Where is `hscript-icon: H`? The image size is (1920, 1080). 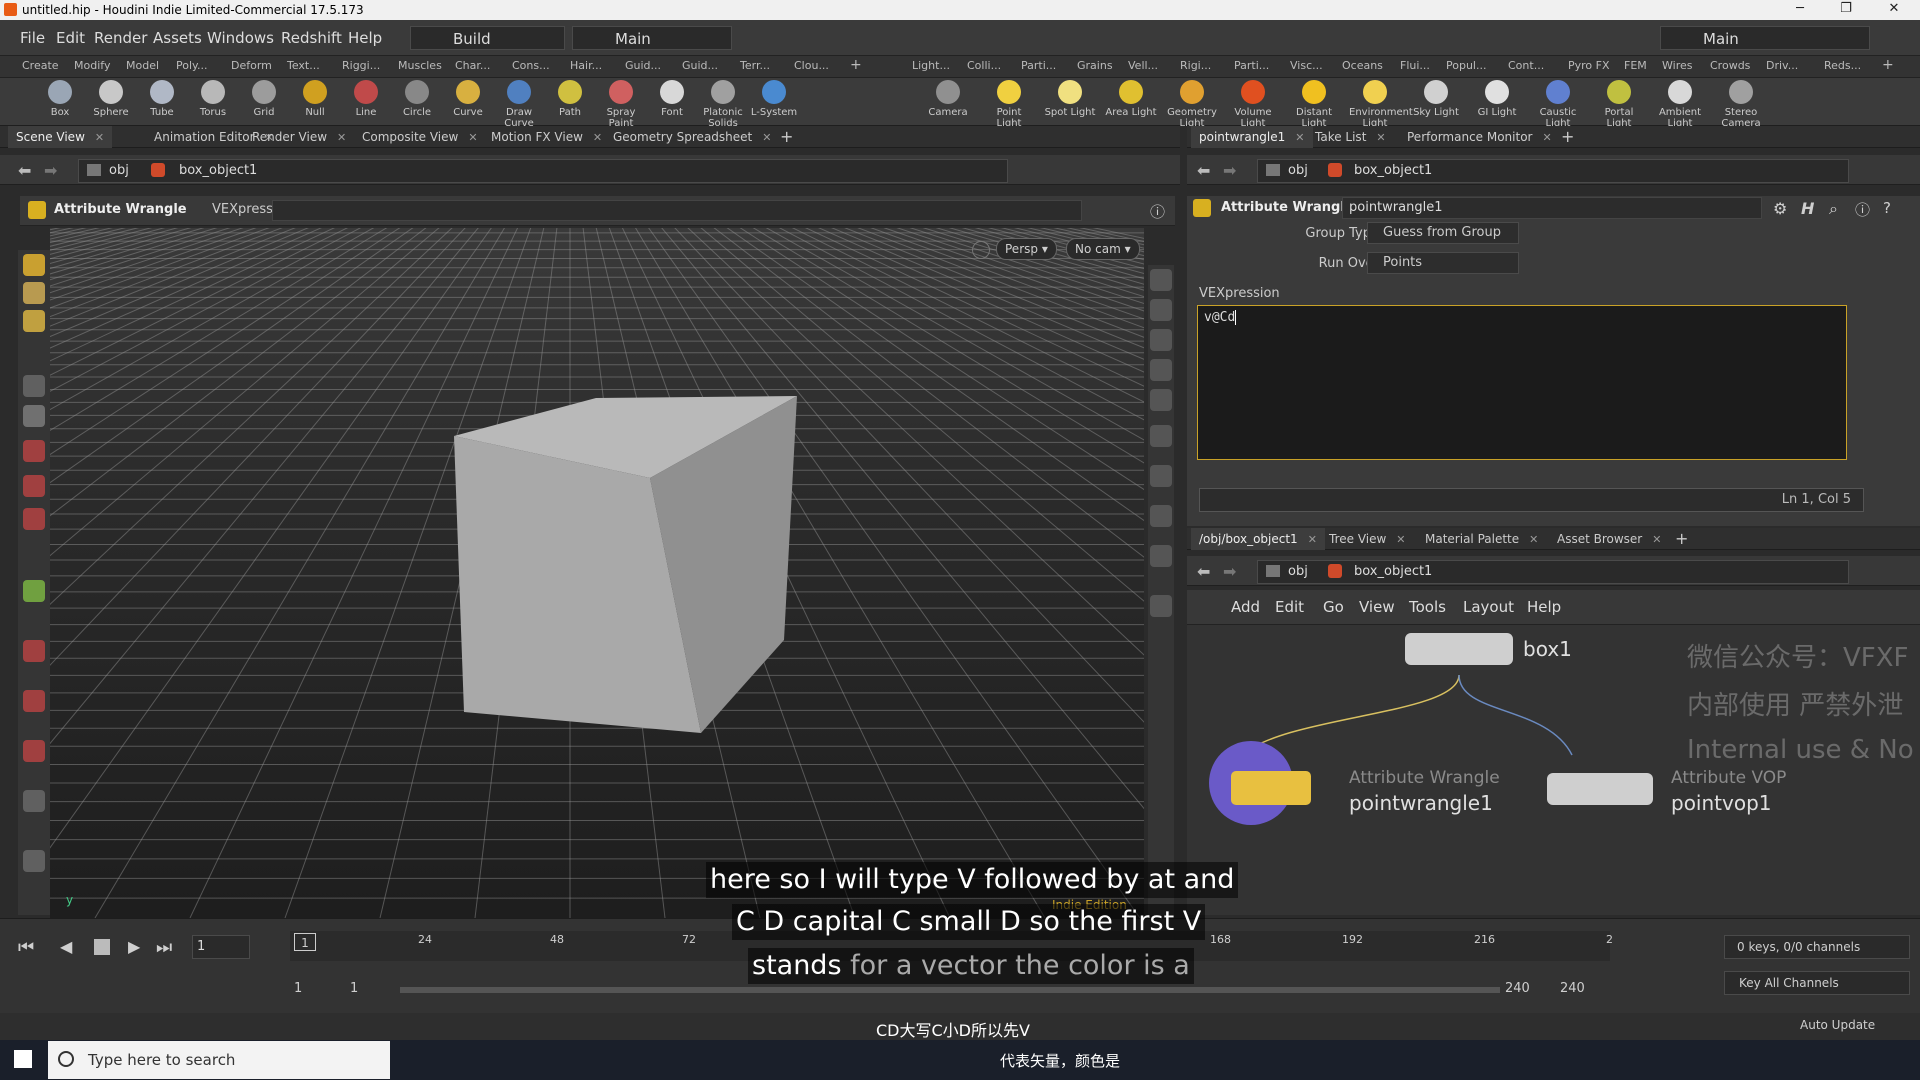 hscript-icon: H is located at coordinates (1807, 208).